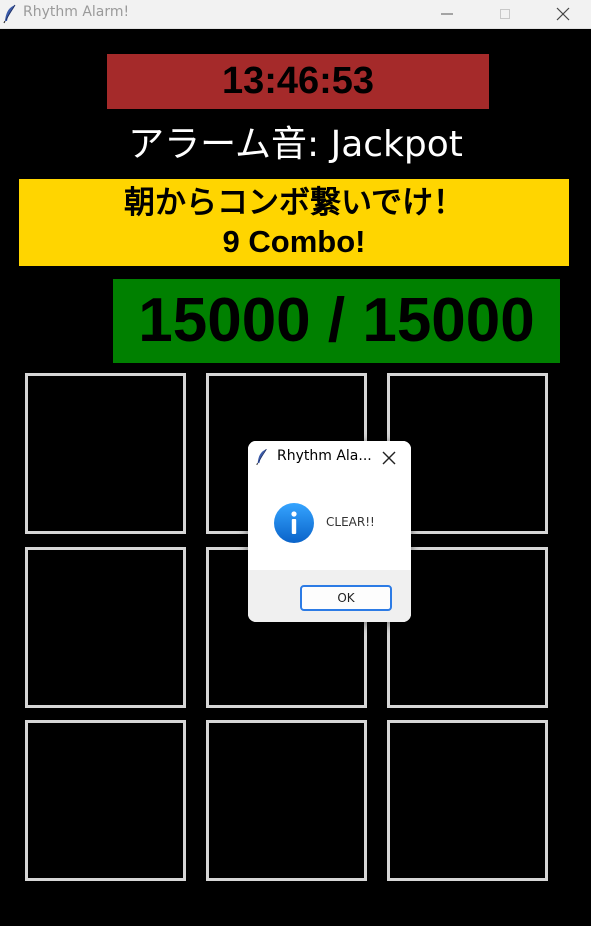 Image resolution: width=591 pixels, height=926 pixels. I want to click on maximize-icon, so click(505, 14).